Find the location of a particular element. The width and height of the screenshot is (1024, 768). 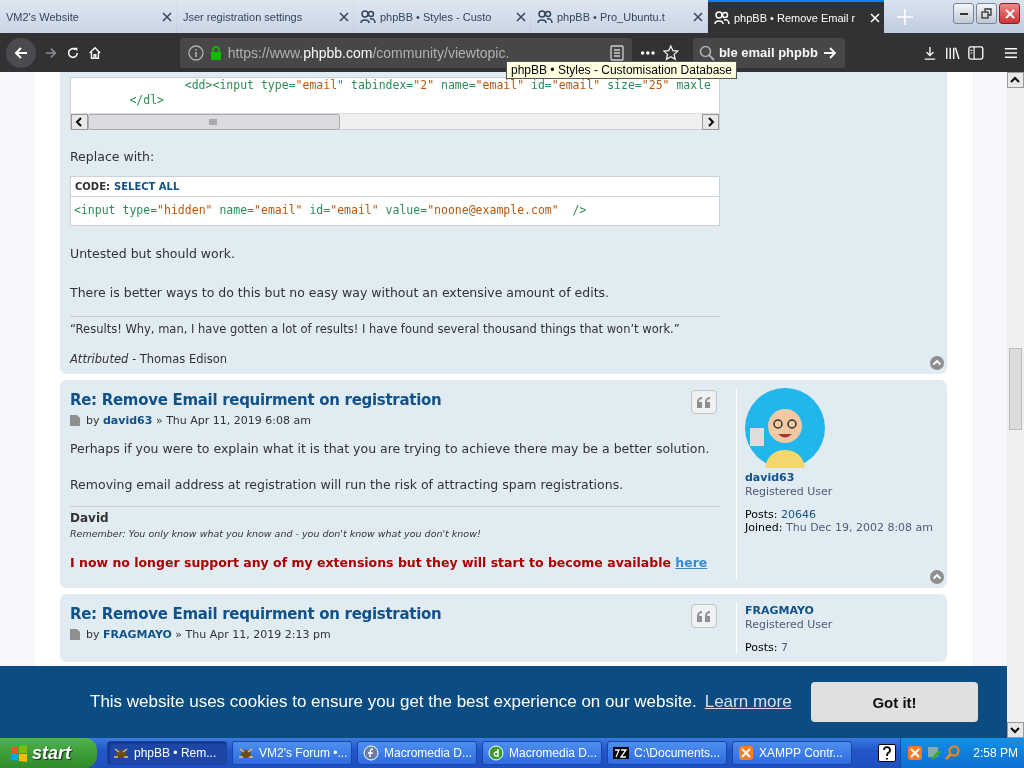

close-button is located at coordinates (1009, 13).